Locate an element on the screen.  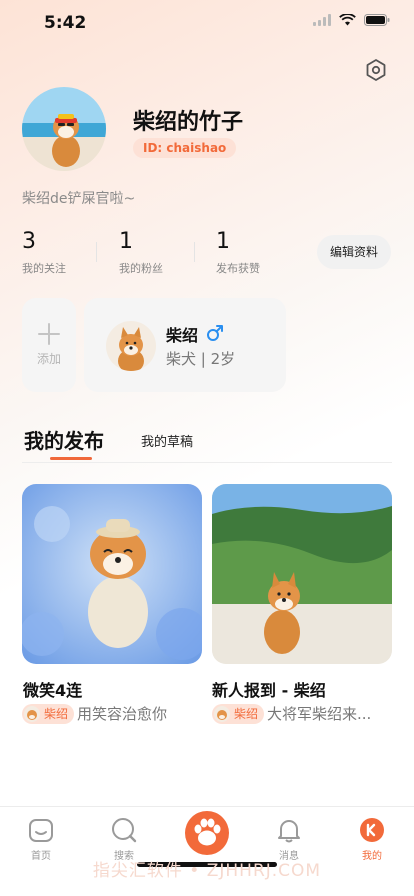
watermark: 指尖汇软件 • ZJHHRJ.COM is located at coordinates (207, 871).